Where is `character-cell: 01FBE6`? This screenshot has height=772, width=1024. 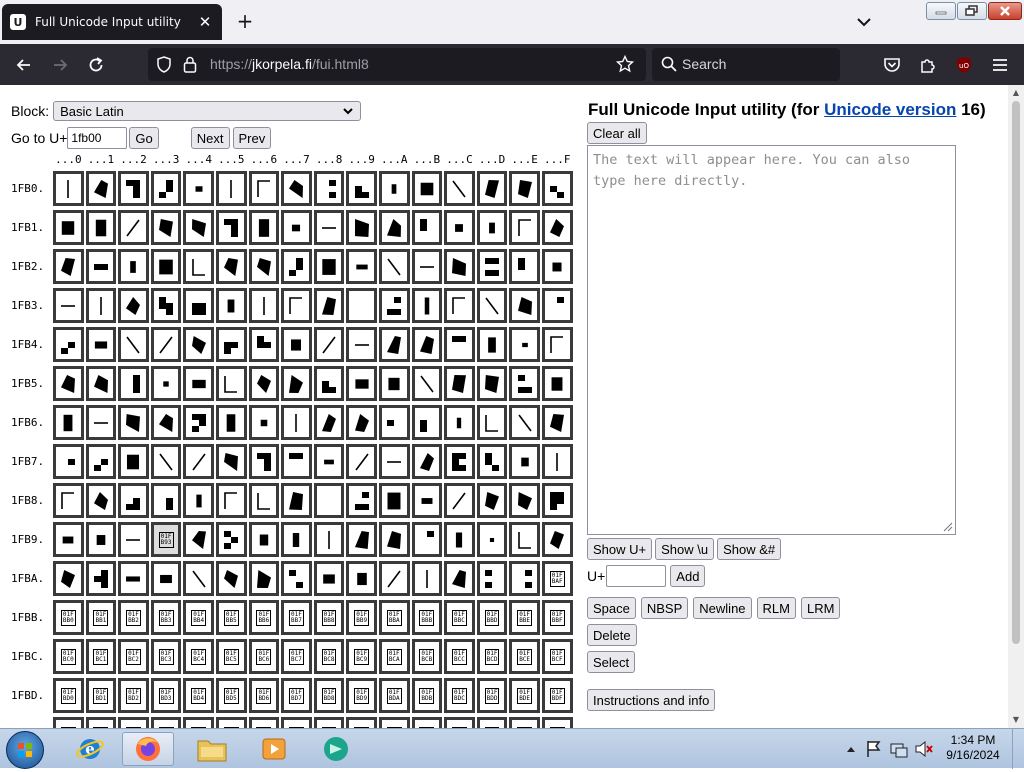
character-cell: 01FBE6 is located at coordinates (264, 722).